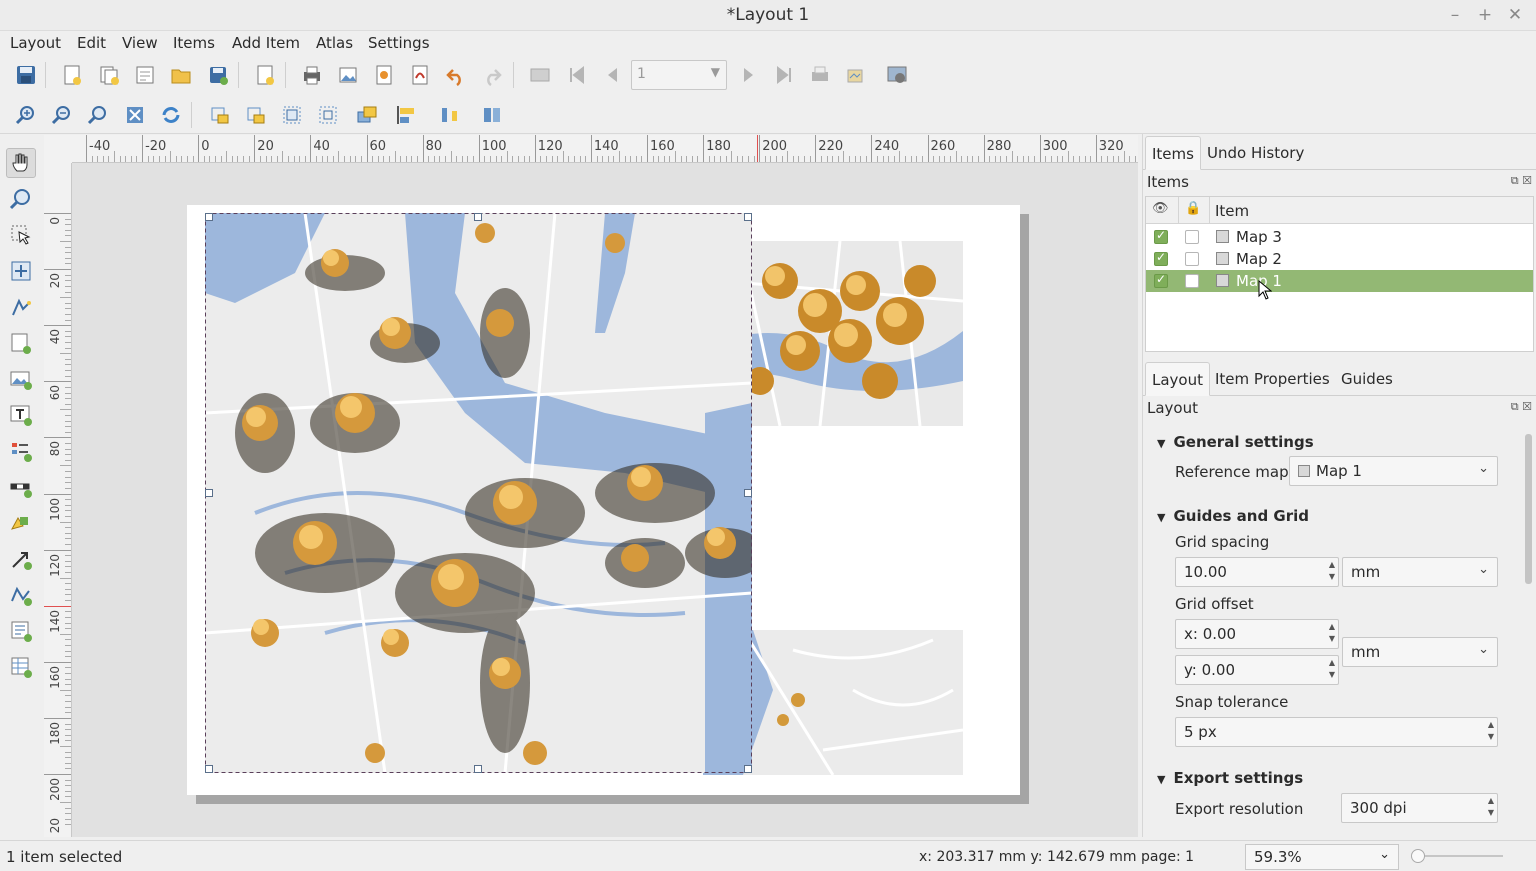 The width and height of the screenshot is (1536, 871). I want to click on duplicate-layout-icon, so click(109, 75).